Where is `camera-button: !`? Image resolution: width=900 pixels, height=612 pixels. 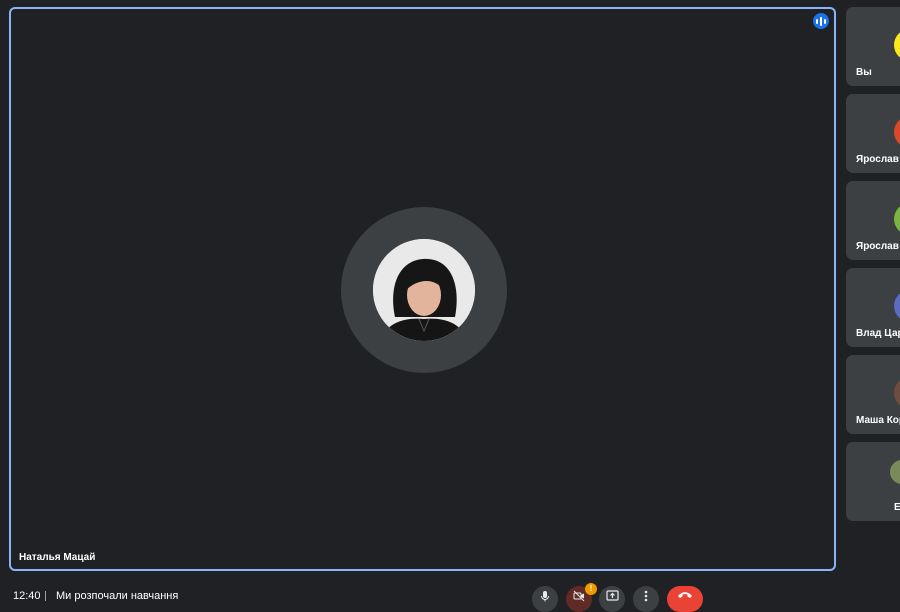
camera-button: ! is located at coordinates (581, 597).